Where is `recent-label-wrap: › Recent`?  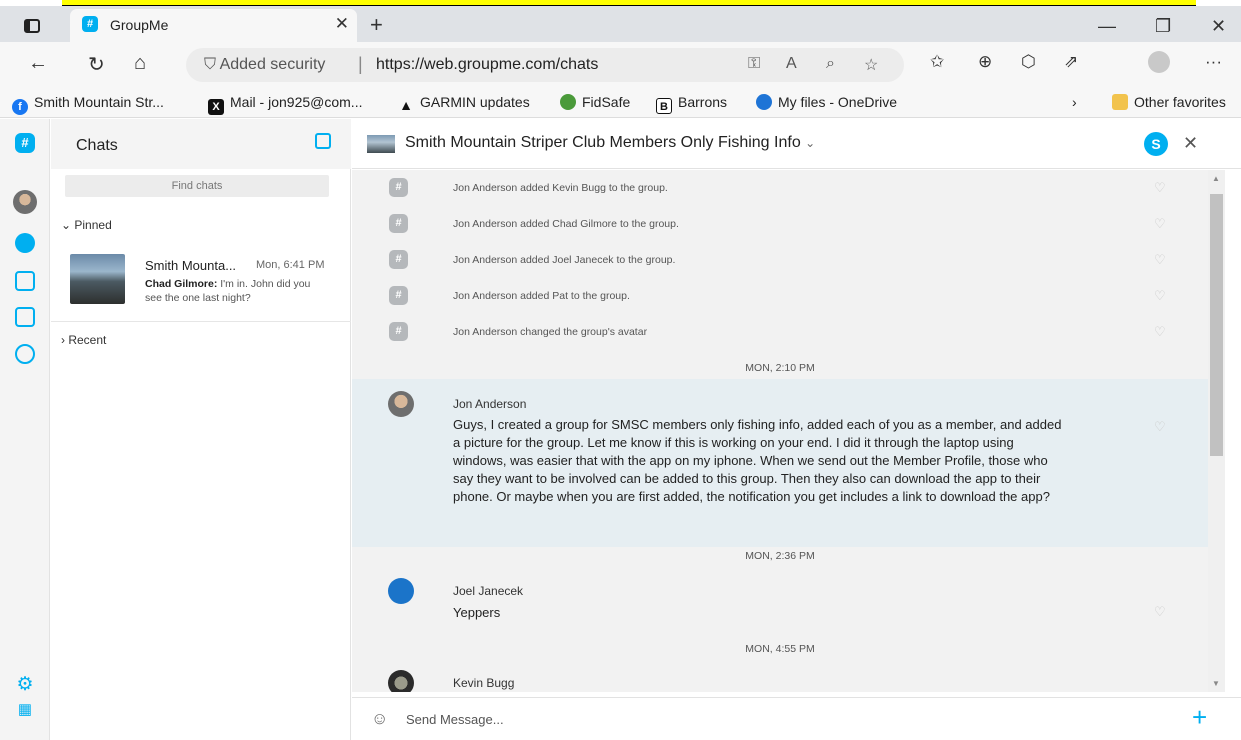 recent-label-wrap: › Recent is located at coordinates (84, 340).